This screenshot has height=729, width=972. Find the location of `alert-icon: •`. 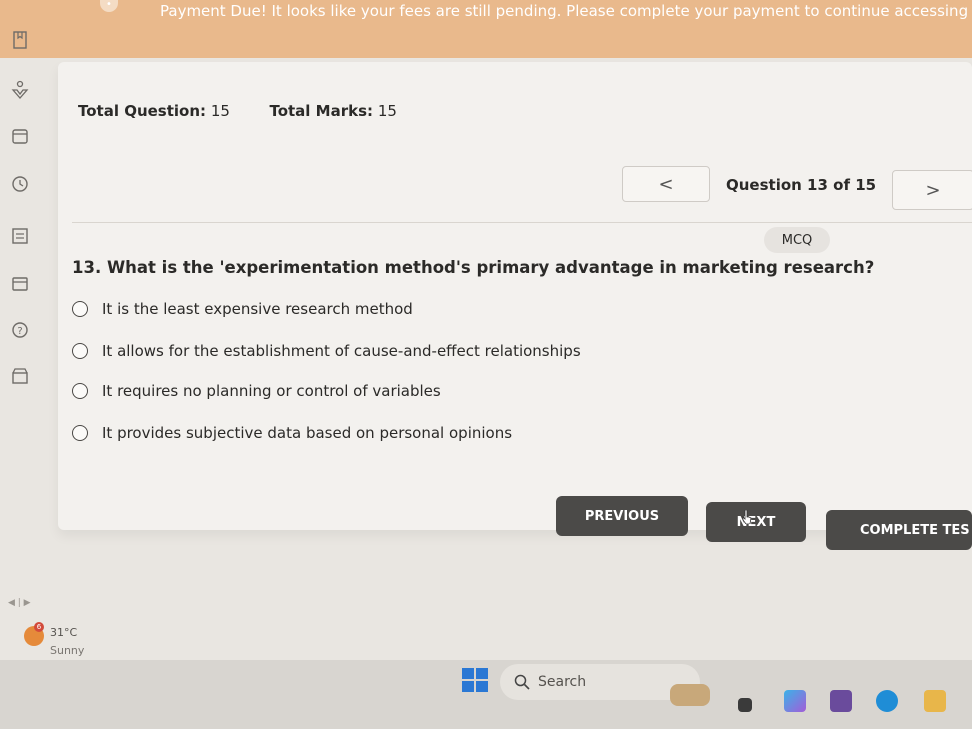

alert-icon: • is located at coordinates (109, 6).